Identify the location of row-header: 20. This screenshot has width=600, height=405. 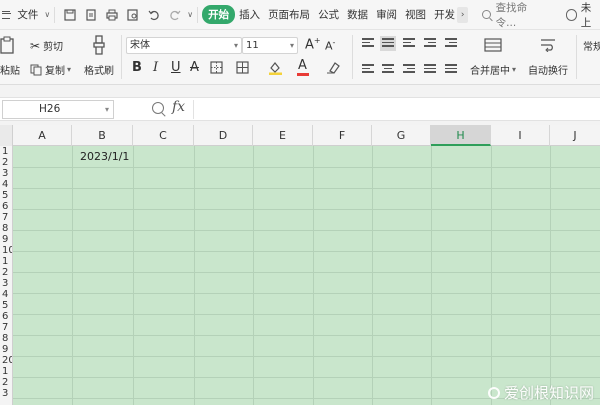
(6, 360).